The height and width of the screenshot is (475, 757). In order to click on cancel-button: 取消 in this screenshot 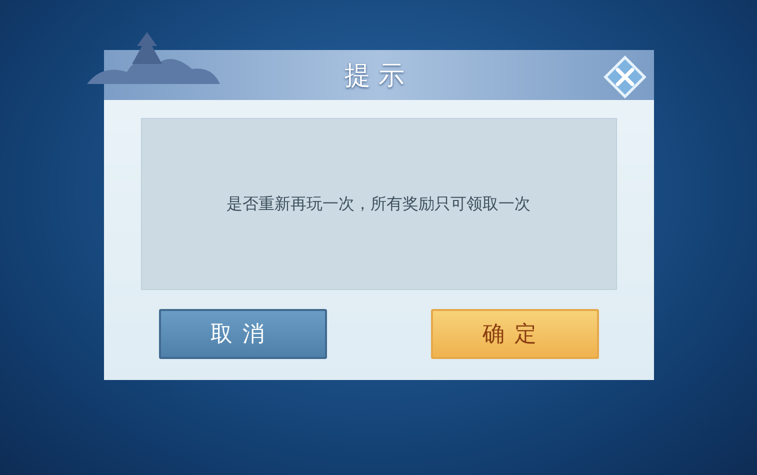, I will do `click(242, 334)`.